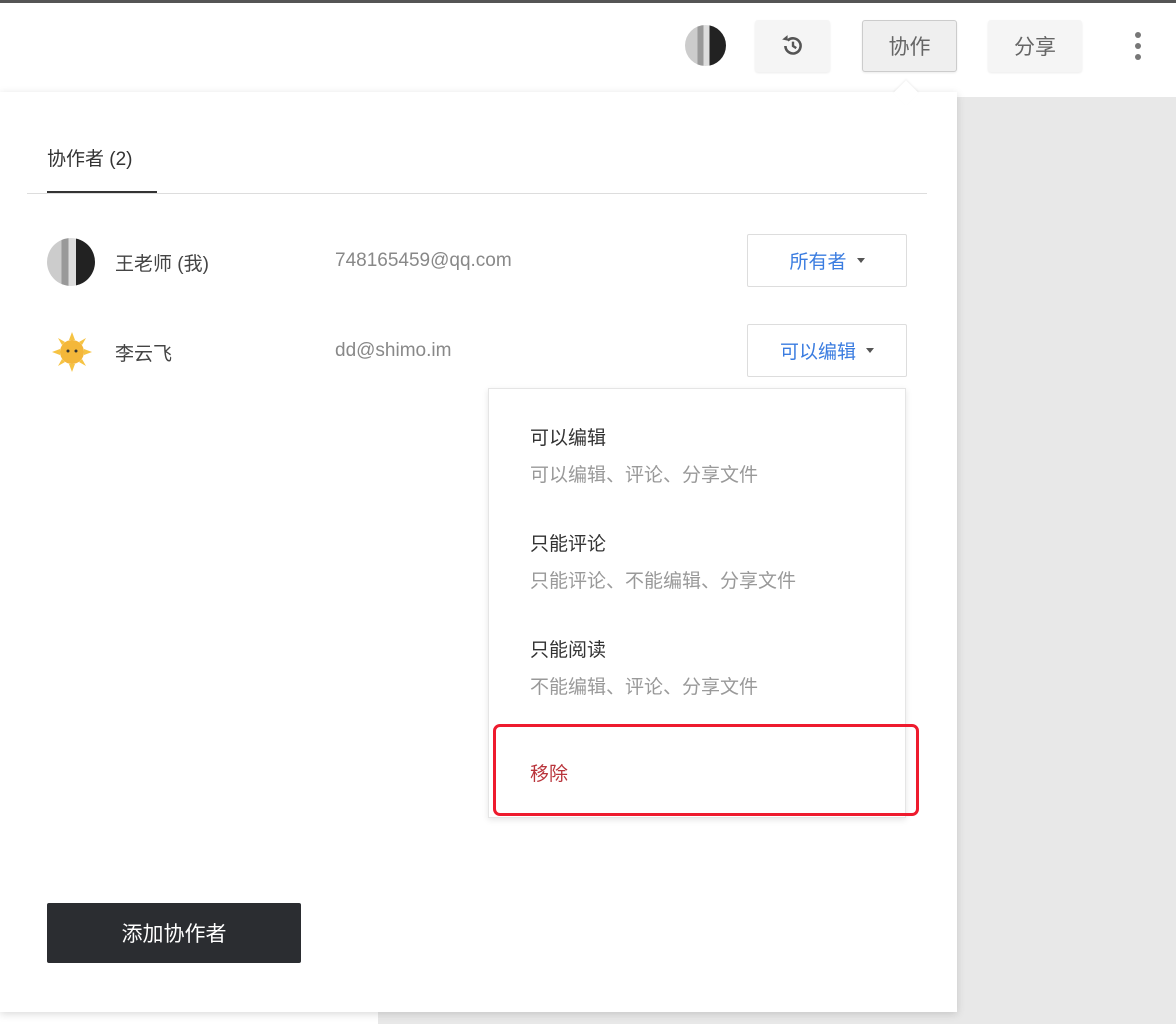 The height and width of the screenshot is (1024, 1176). Describe the element at coordinates (423, 260) in the screenshot. I see `collaborator-email: 748165459@qq.com` at that location.